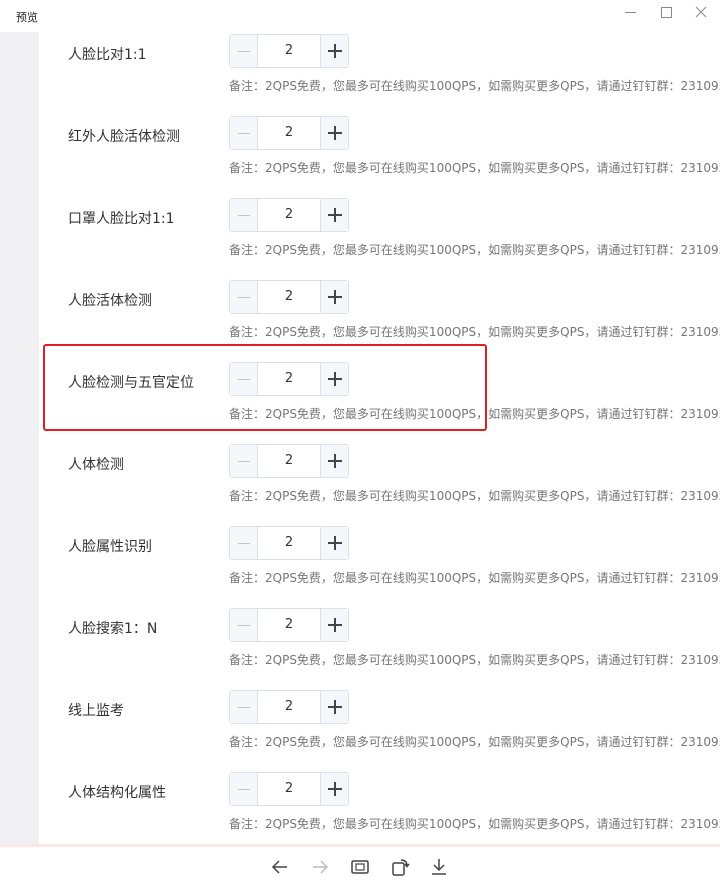  Describe the element at coordinates (131, 383) in the screenshot. I see `service-label: 人脸检测与五官定位` at that location.